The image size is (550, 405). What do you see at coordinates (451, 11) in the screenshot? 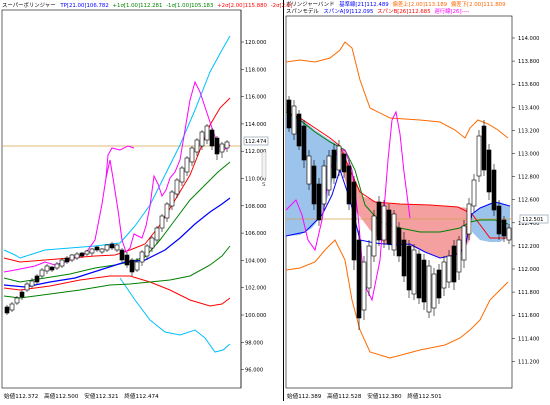
I see `right-header-lagging: 遅行線[26]----` at bounding box center [451, 11].